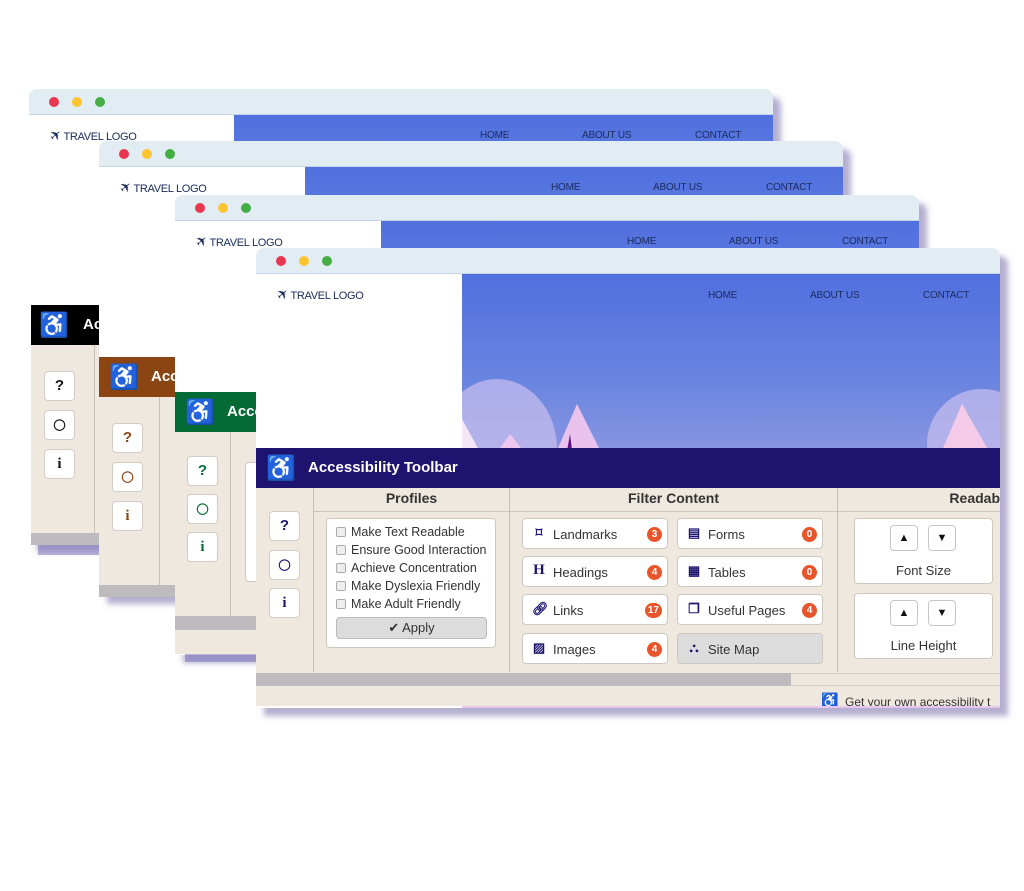 The height and width of the screenshot is (891, 1024). I want to click on window-shadow, so click(221, 658).